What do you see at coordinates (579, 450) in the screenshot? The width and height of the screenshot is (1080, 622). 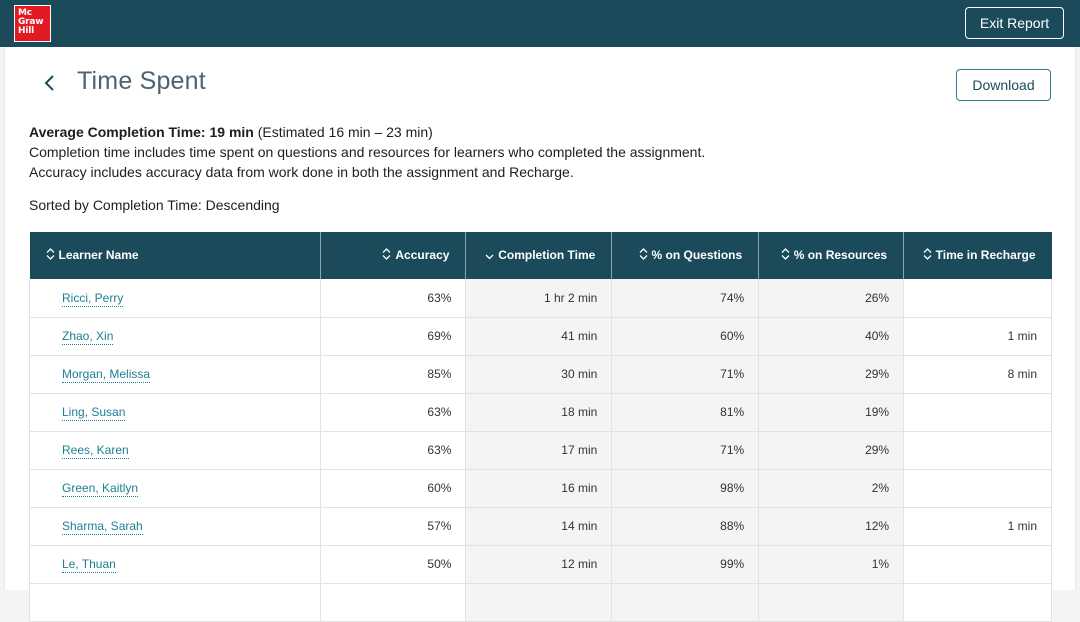 I see `completion-time-value: 17 min` at bounding box center [579, 450].